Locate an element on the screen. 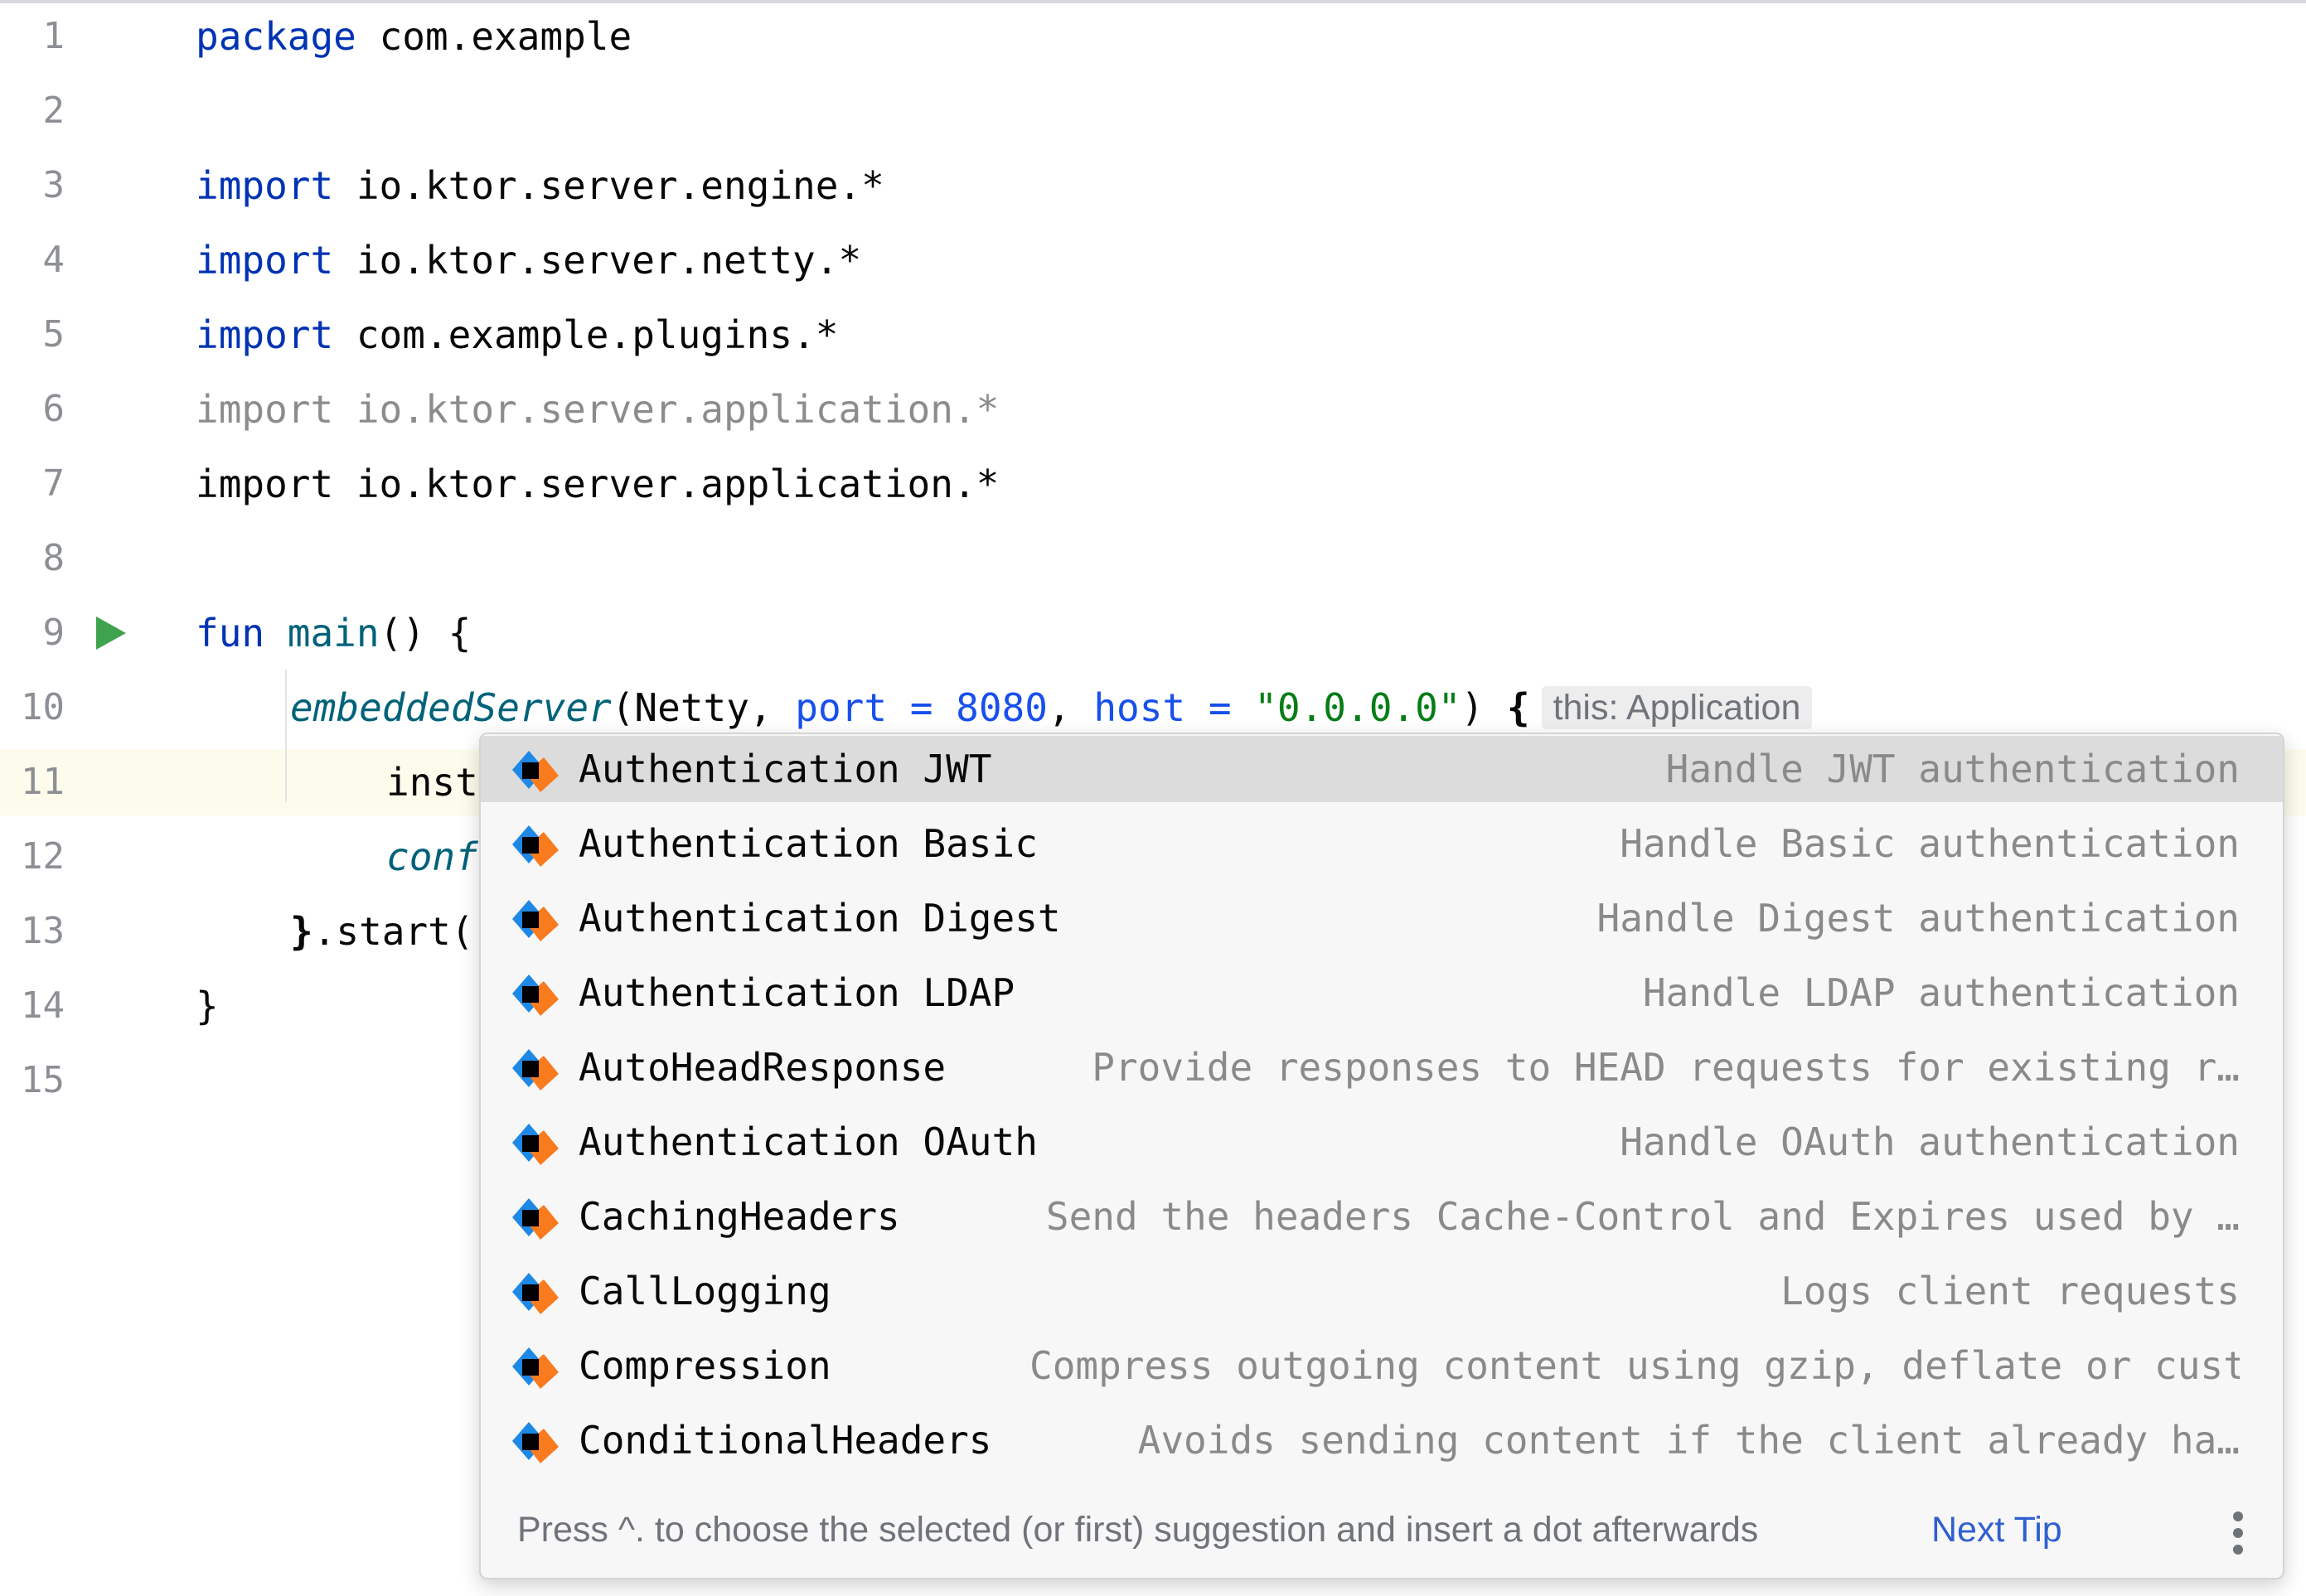  run-icon is located at coordinates (111, 633).